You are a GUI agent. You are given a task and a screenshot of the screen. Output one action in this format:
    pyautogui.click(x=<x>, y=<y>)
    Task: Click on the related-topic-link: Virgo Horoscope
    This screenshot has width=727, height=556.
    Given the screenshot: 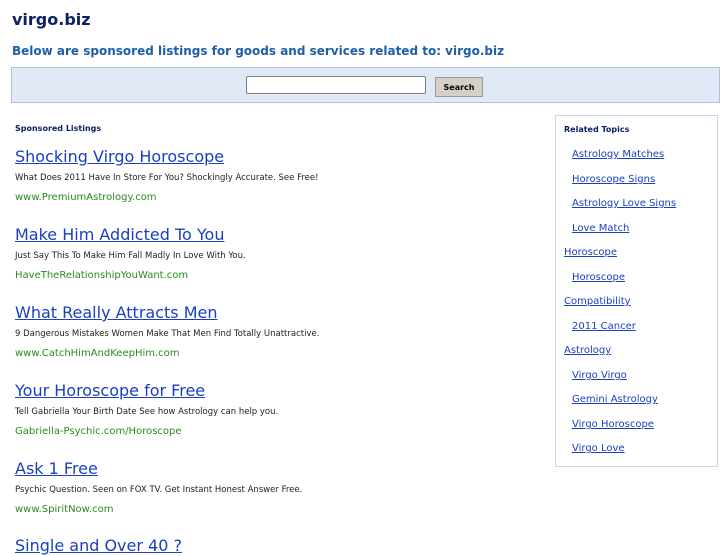 What is the action you would take?
    pyautogui.click(x=613, y=425)
    